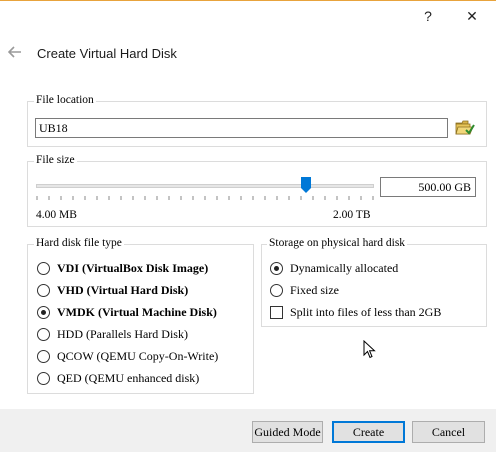 This screenshot has width=496, height=452. What do you see at coordinates (205, 193) in the screenshot?
I see `file-size-slider` at bounding box center [205, 193].